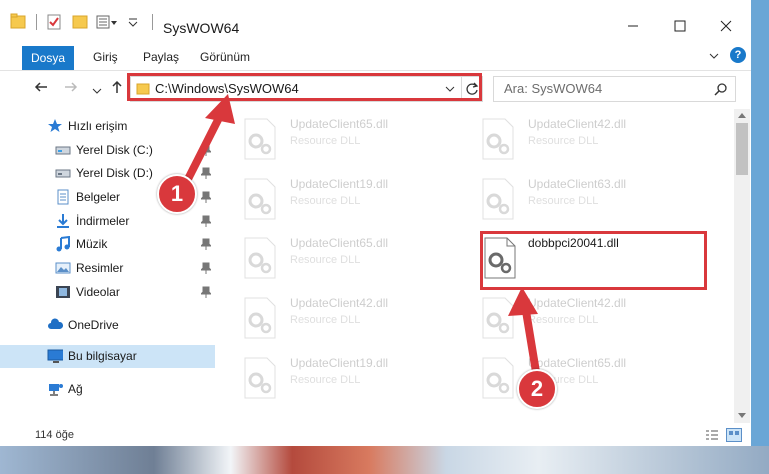 Image resolution: width=769 pixels, height=474 pixels. Describe the element at coordinates (177, 194) in the screenshot. I see `step-badge-1: 1` at that location.